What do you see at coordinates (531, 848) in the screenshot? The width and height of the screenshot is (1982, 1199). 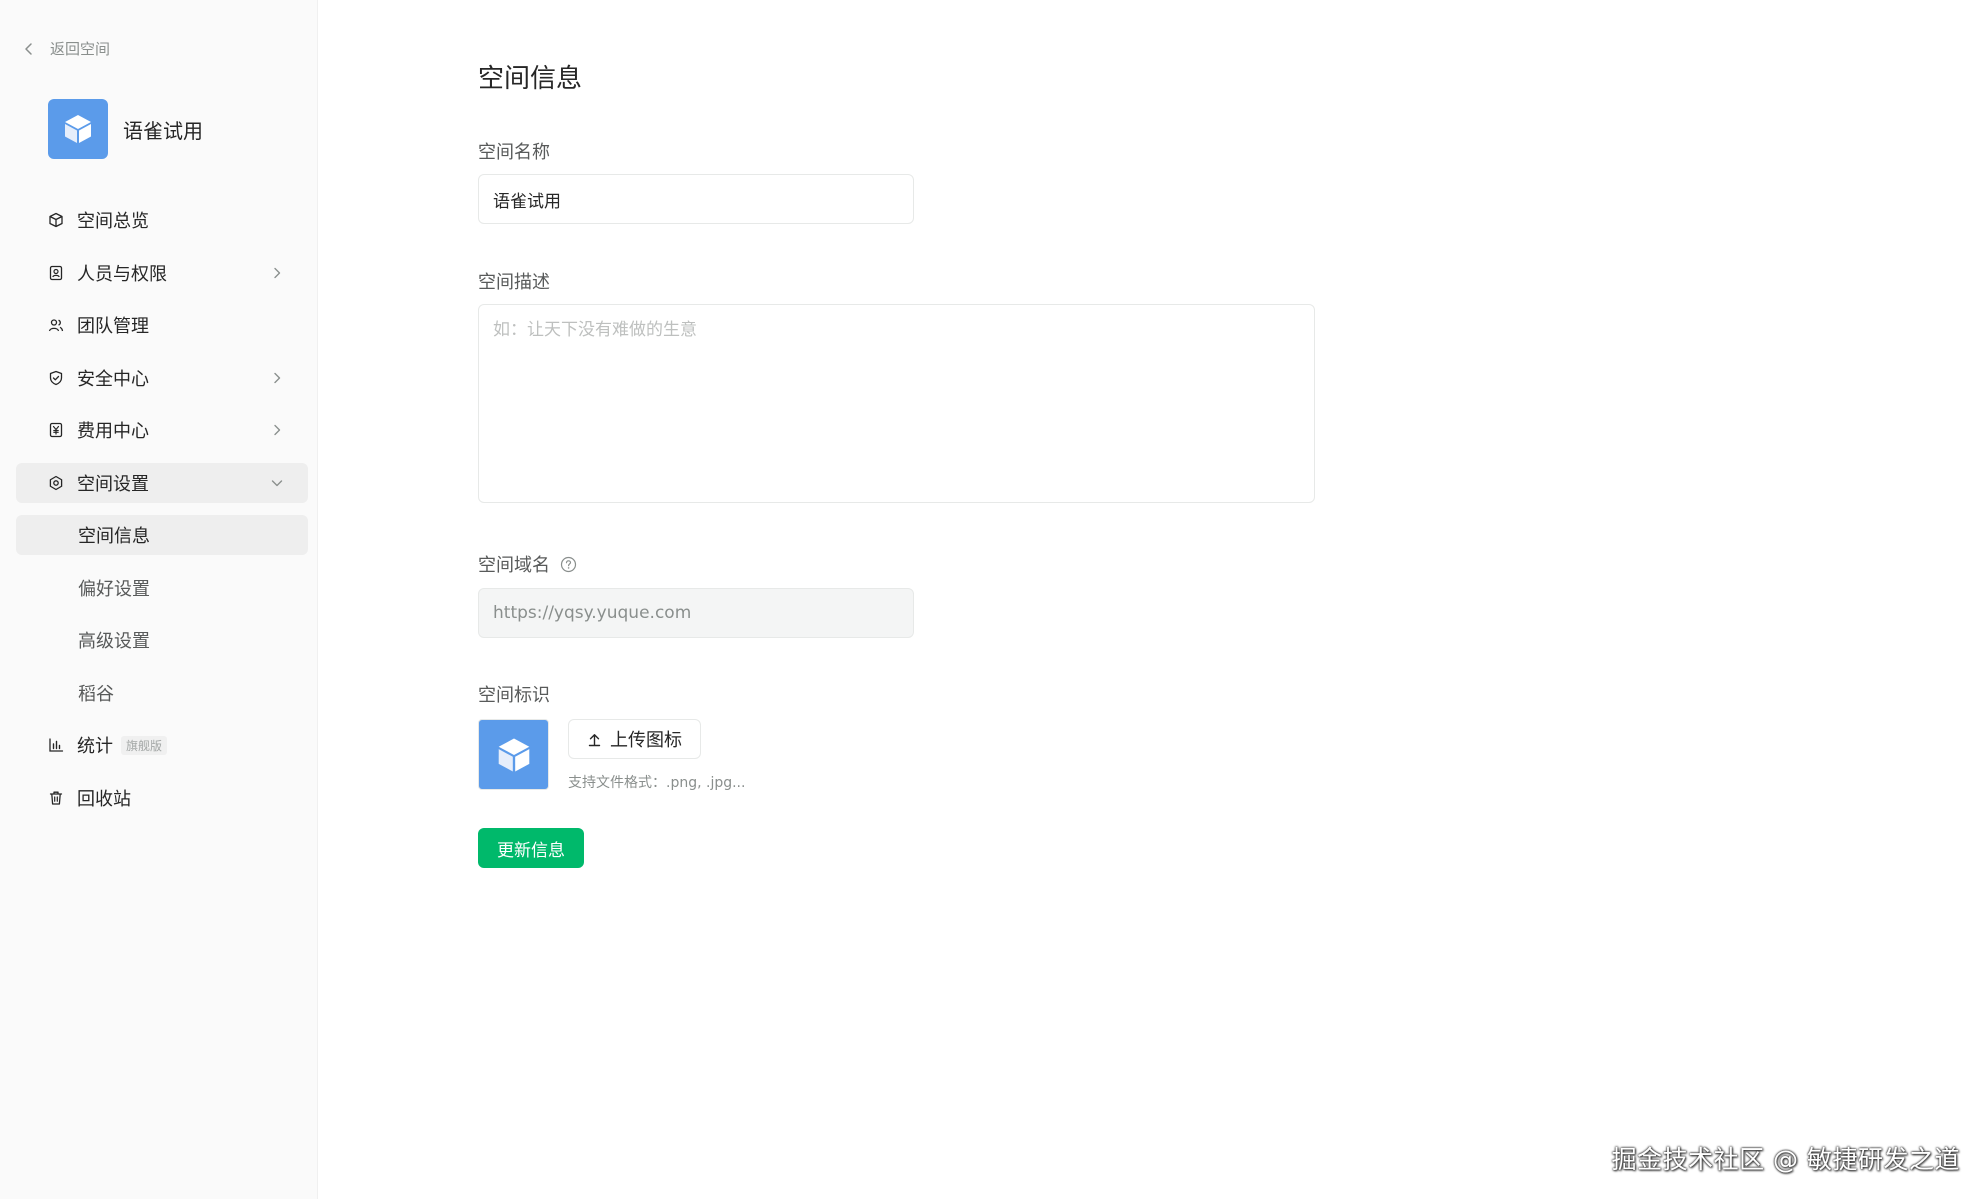 I see `update-info-button: 更新信息` at bounding box center [531, 848].